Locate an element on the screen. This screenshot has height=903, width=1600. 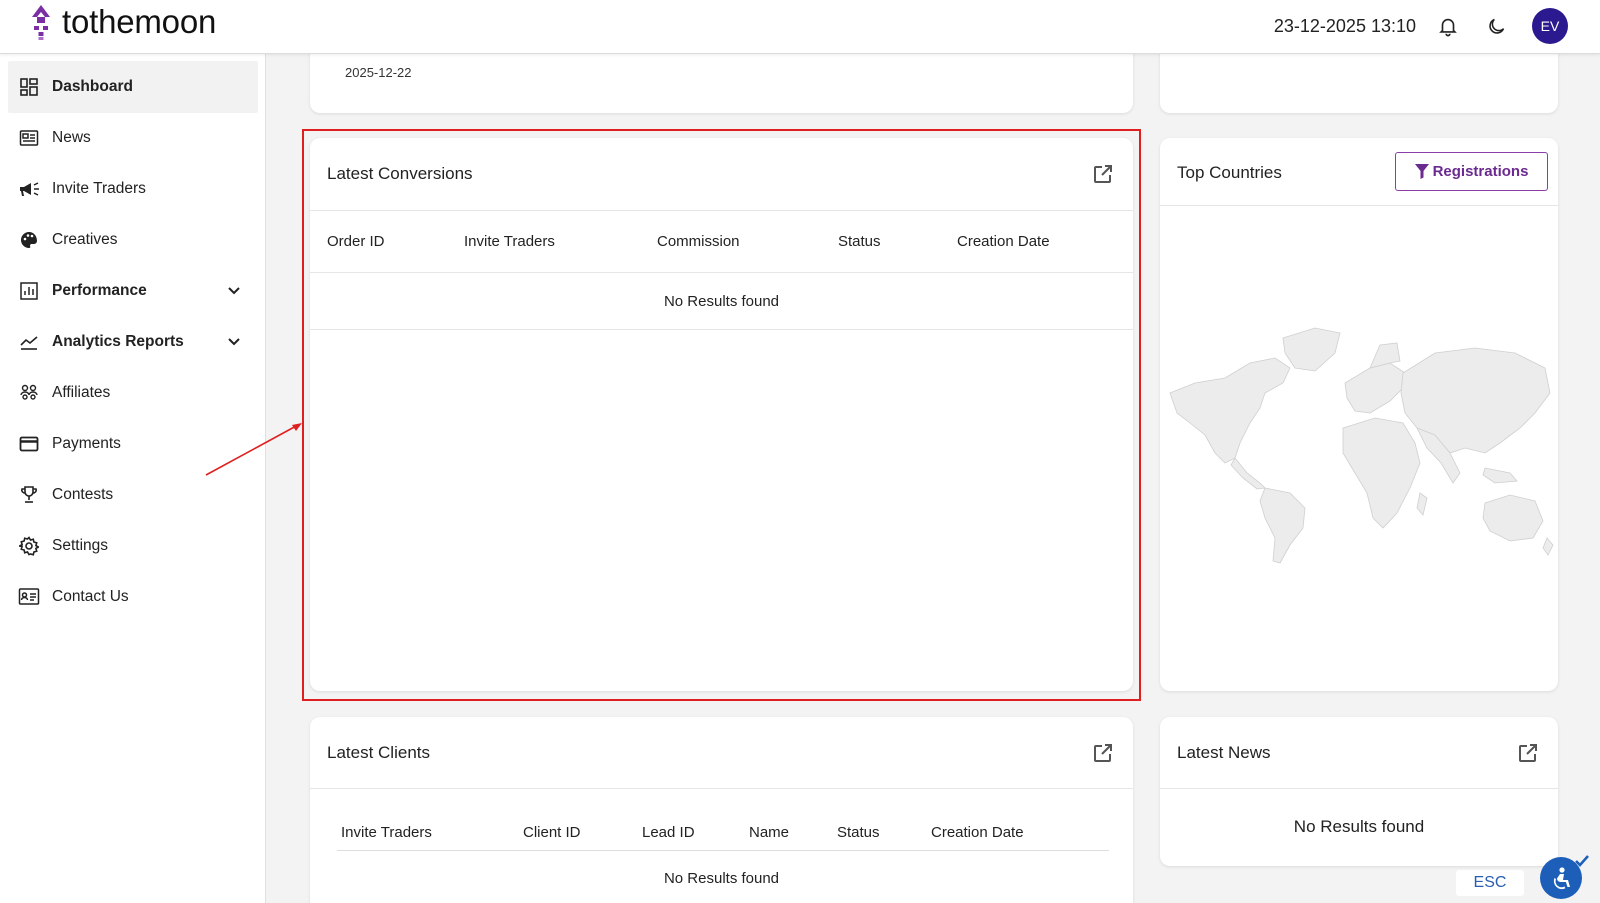
sidebar-item-label: Affiliates is located at coordinates (81, 392).